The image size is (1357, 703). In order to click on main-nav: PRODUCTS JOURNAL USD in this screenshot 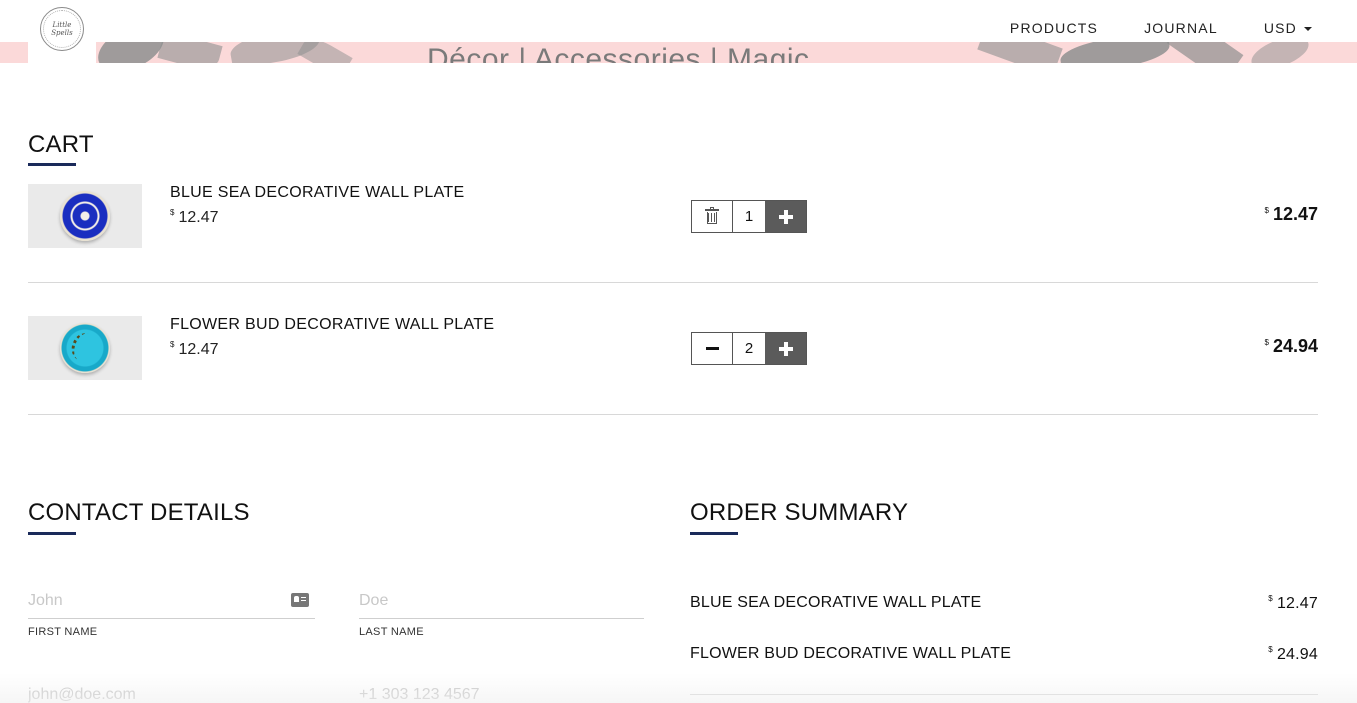, I will do `click(1161, 28)`.